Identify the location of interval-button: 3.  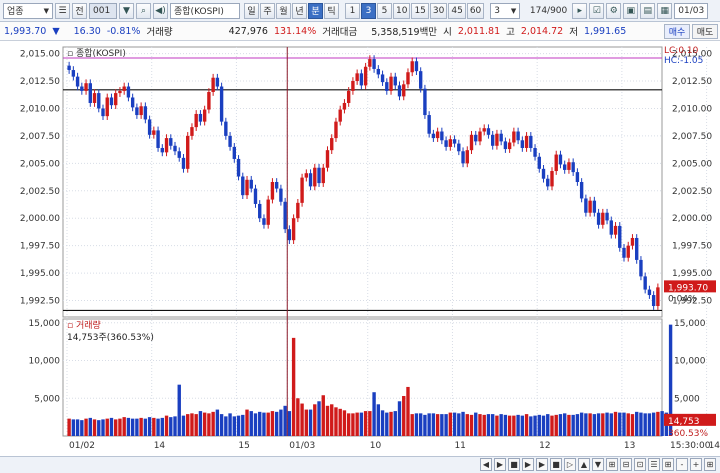
(368, 10).